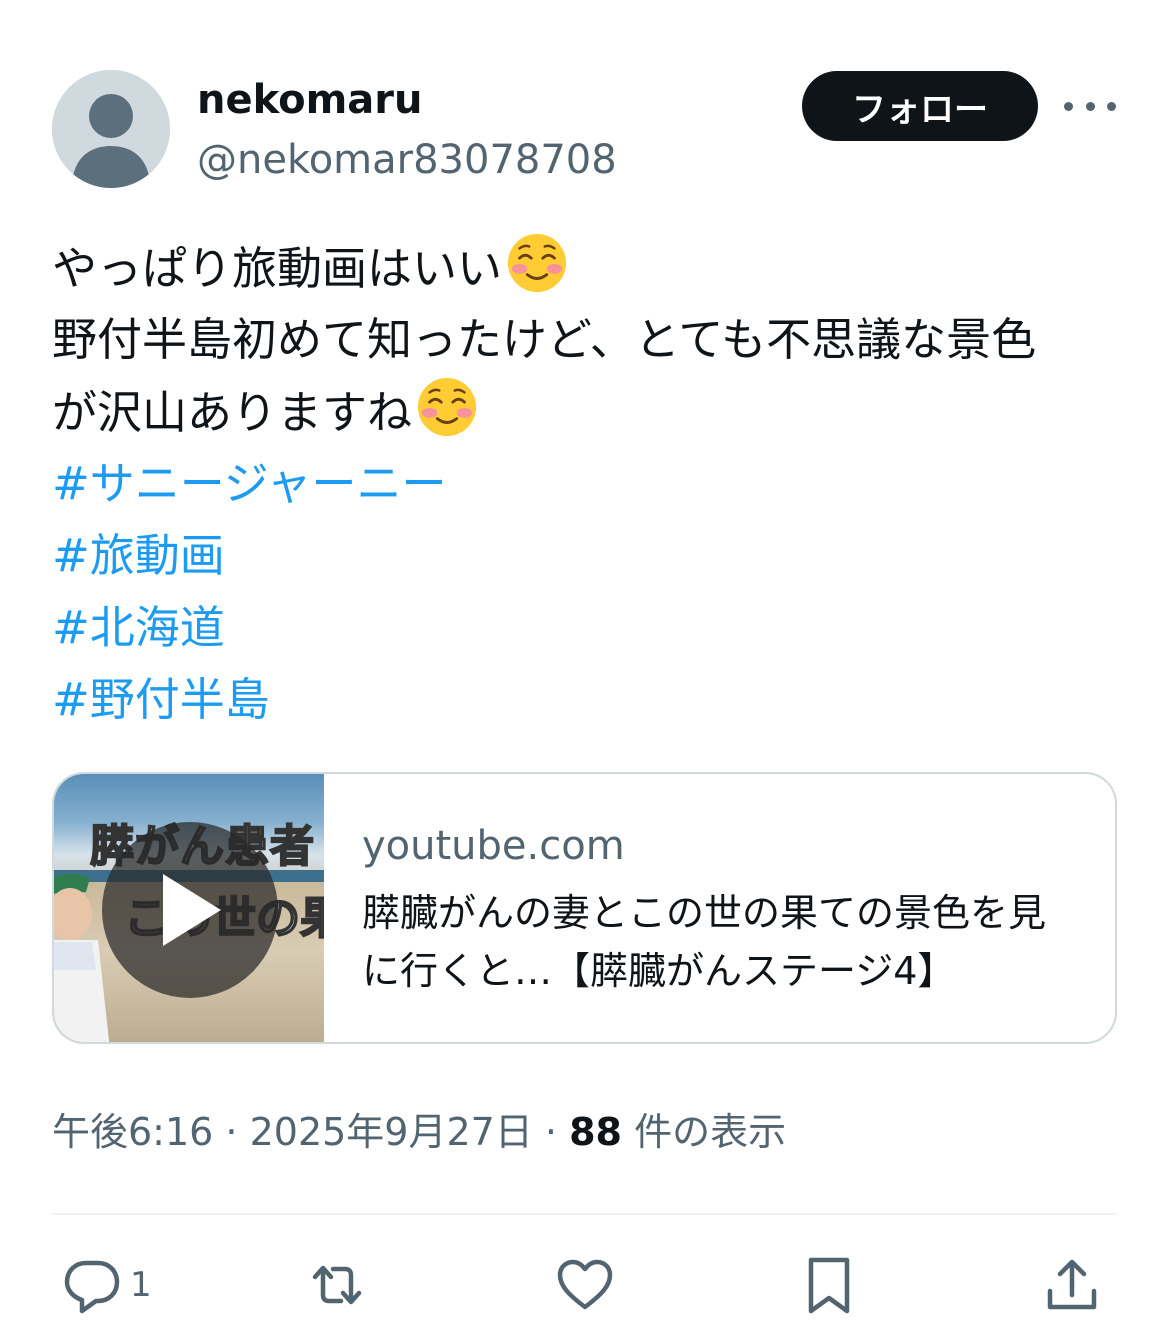 The width and height of the screenshot is (1170, 1336). I want to click on post-line-3: が沢山ありますね, so click(587, 412).